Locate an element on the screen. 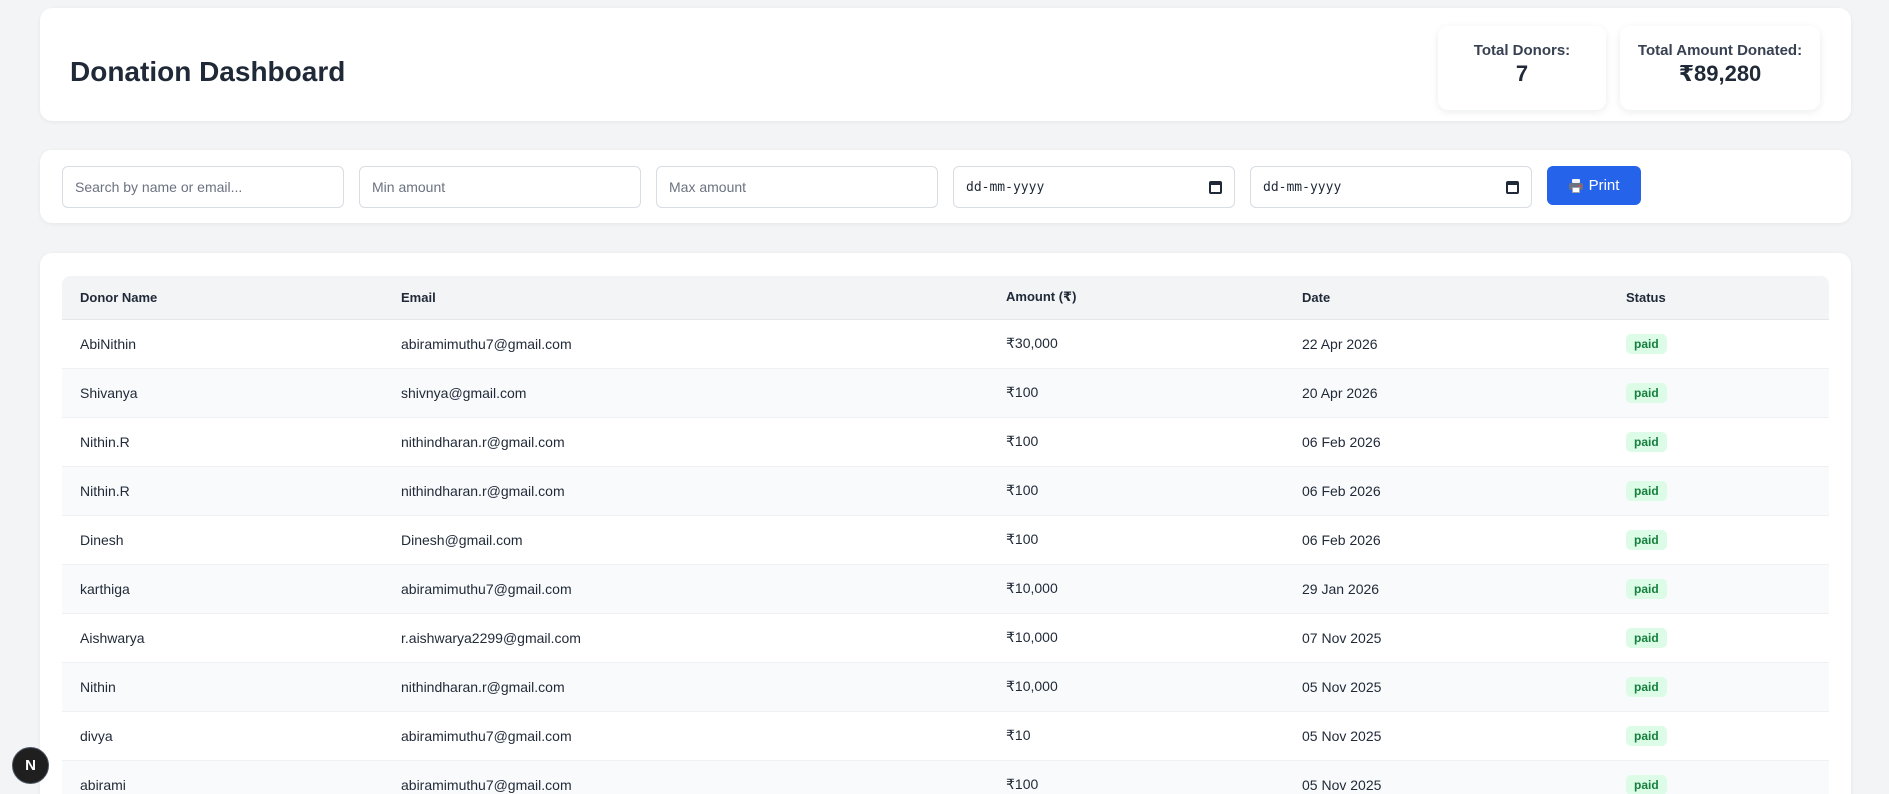 This screenshot has width=1889, height=794. amount-cell: ₹10 is located at coordinates (1136, 736).